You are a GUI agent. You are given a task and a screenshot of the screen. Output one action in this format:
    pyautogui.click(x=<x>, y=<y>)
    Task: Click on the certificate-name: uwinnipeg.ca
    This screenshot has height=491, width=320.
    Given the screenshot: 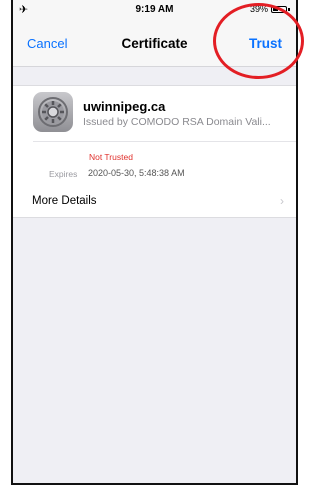 What is the action you would take?
    pyautogui.click(x=124, y=106)
    